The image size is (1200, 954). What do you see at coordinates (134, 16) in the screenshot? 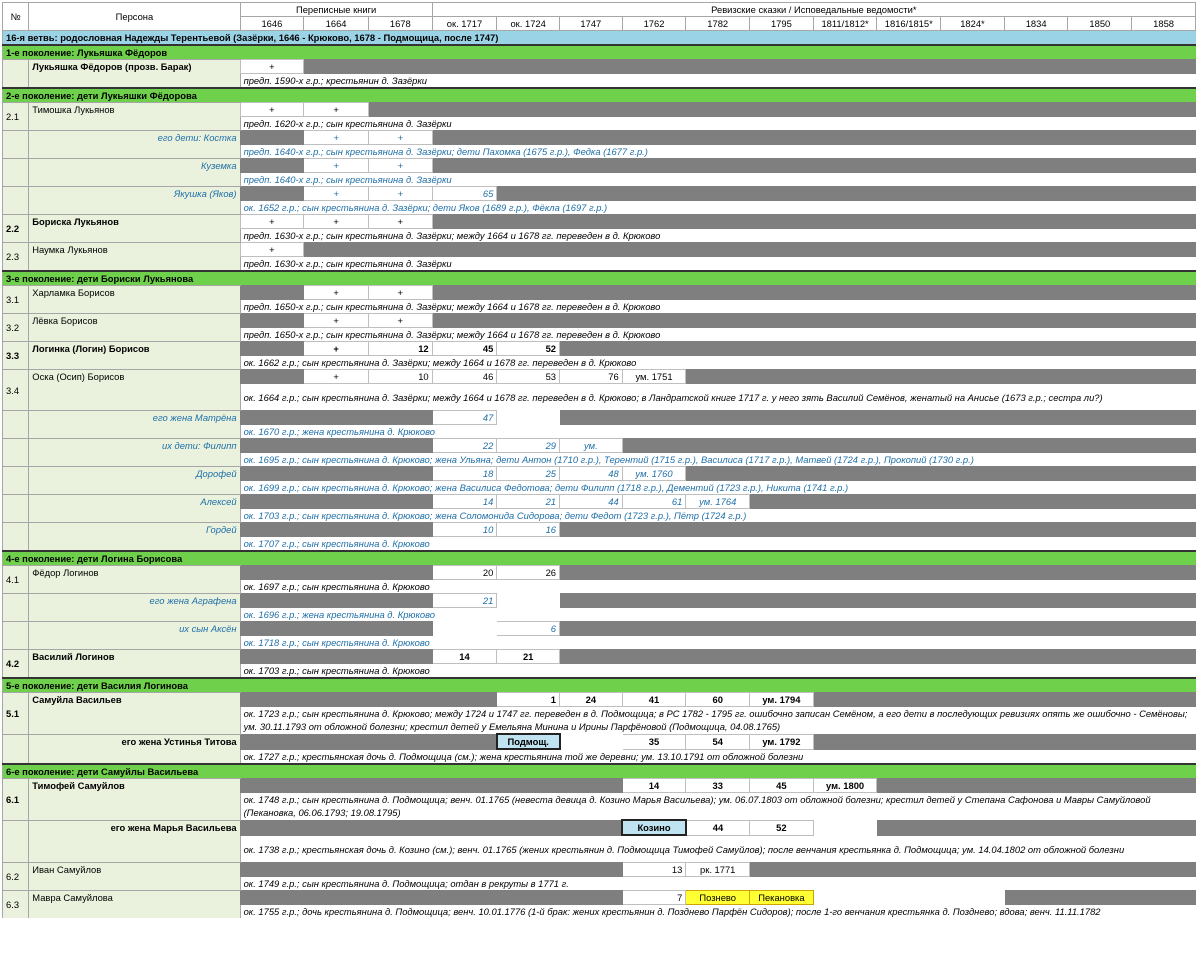
I see `col-persona-header: Персона` at bounding box center [134, 16].